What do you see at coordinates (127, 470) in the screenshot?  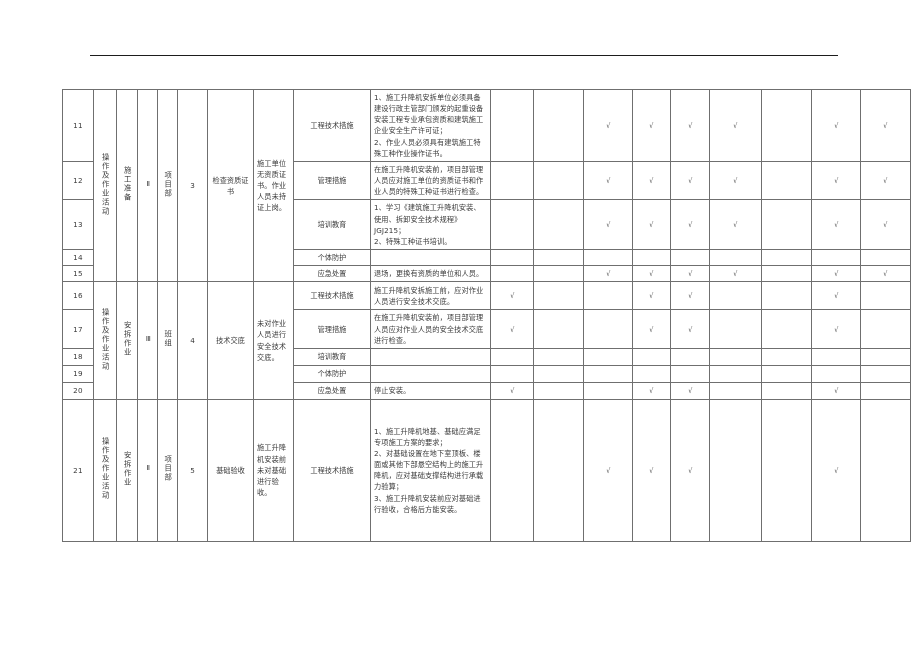 I see `process-cell: 安拆作业` at bounding box center [127, 470].